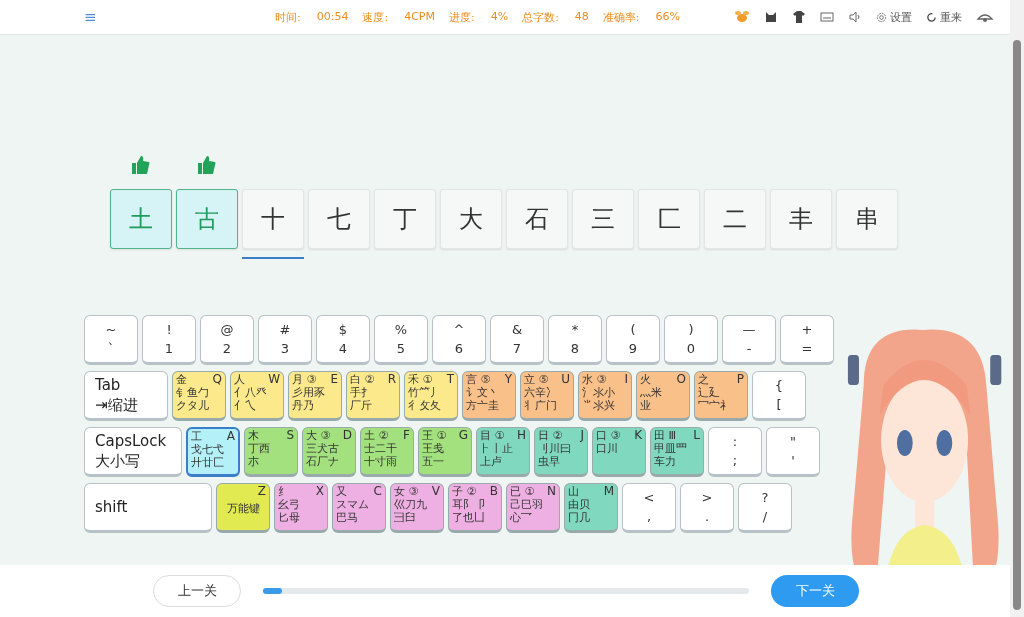 The image size is (1024, 617). Describe the element at coordinates (931, 17) in the screenshot. I see `restart-icon` at that location.